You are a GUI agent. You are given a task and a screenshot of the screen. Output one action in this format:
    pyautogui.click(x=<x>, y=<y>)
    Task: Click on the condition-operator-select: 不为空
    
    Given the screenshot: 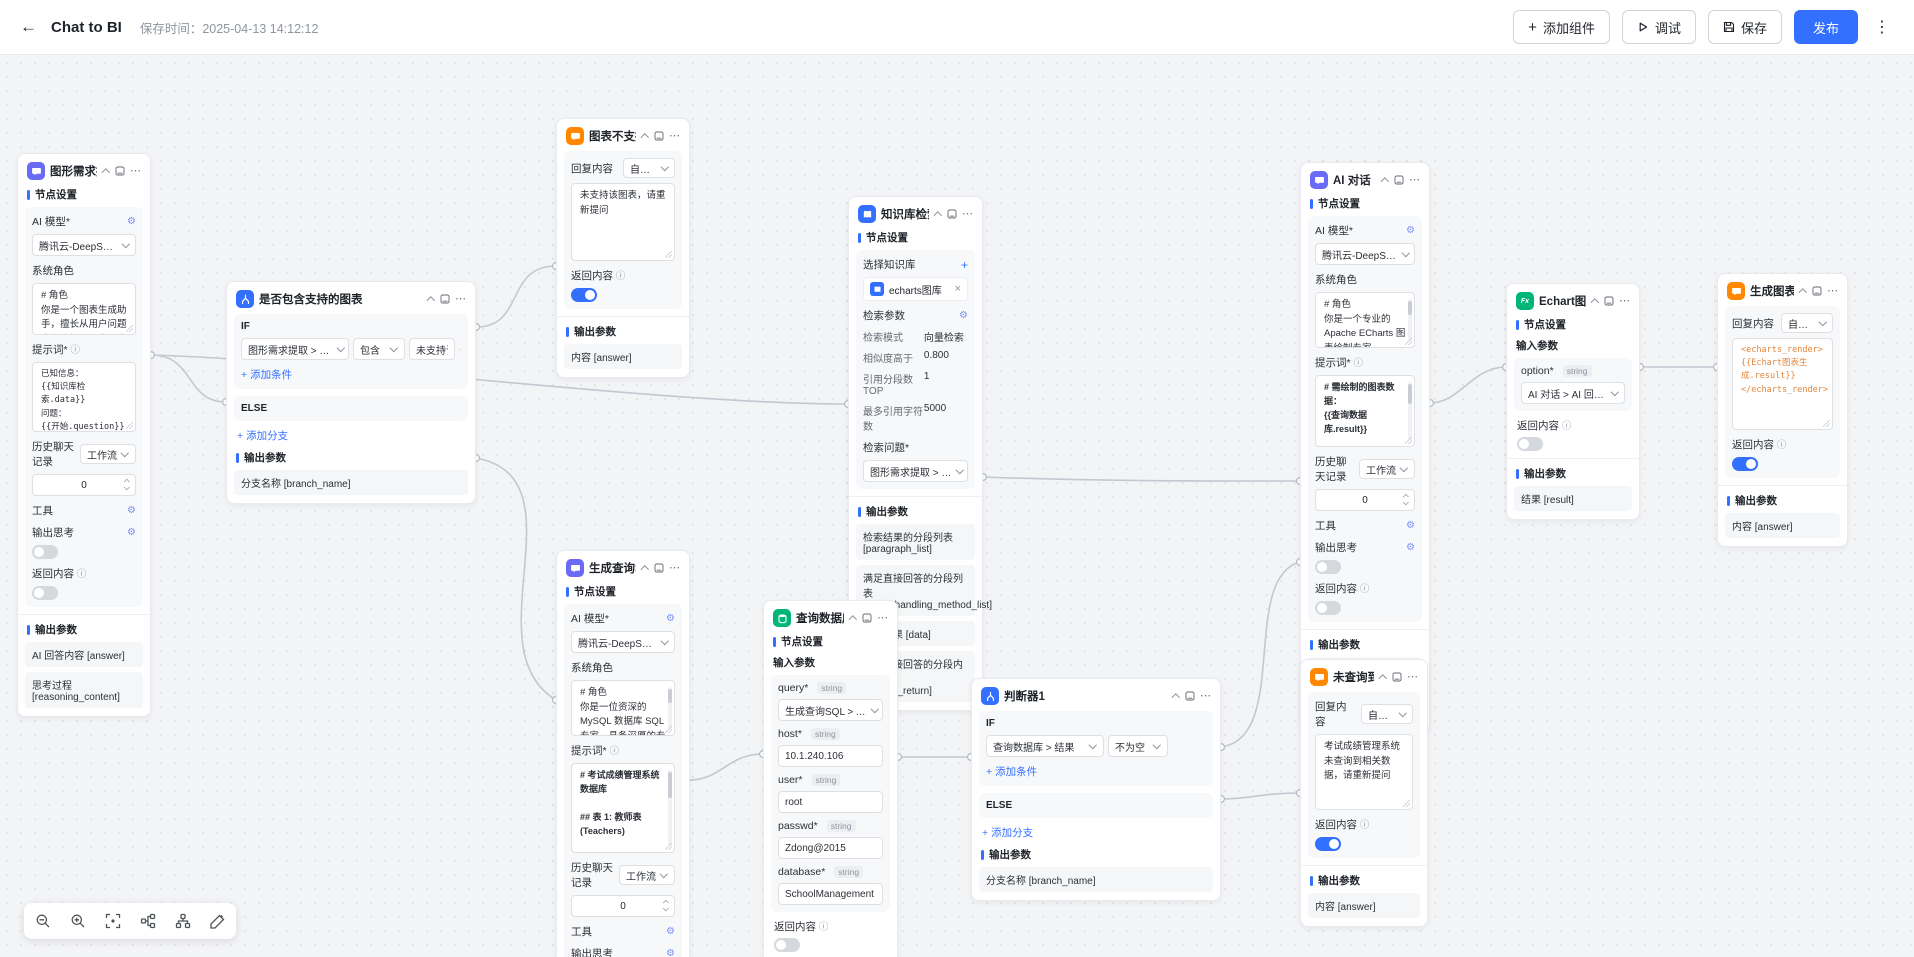 What is the action you would take?
    pyautogui.click(x=1138, y=746)
    